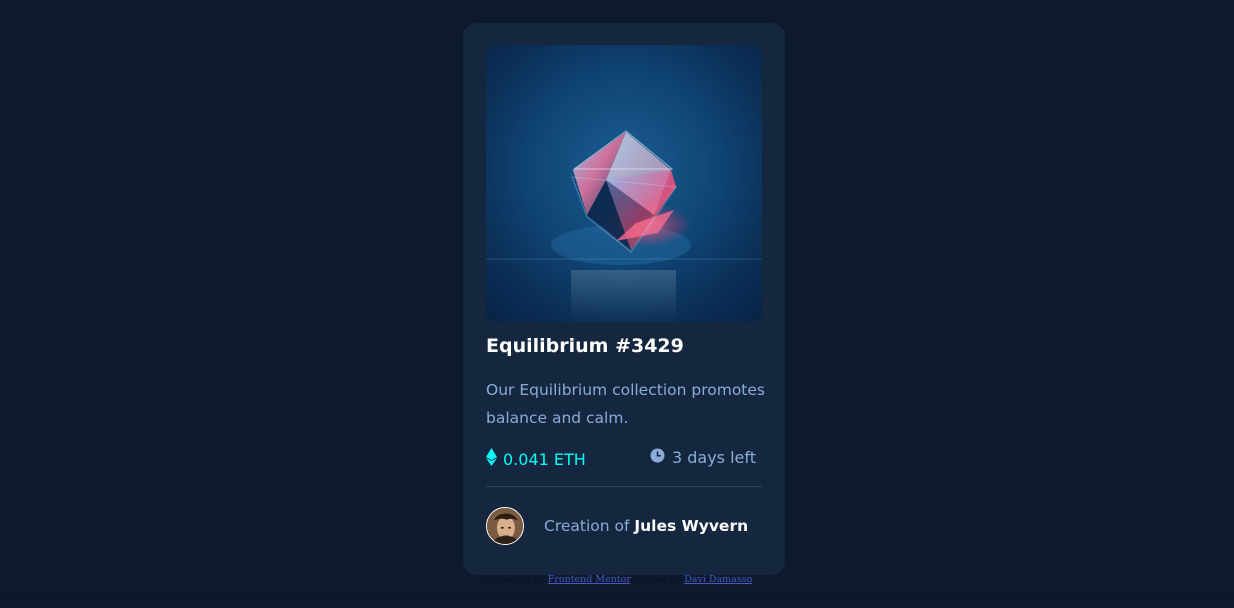  Describe the element at coordinates (617, 595) in the screenshot. I see `bottom-line` at that location.